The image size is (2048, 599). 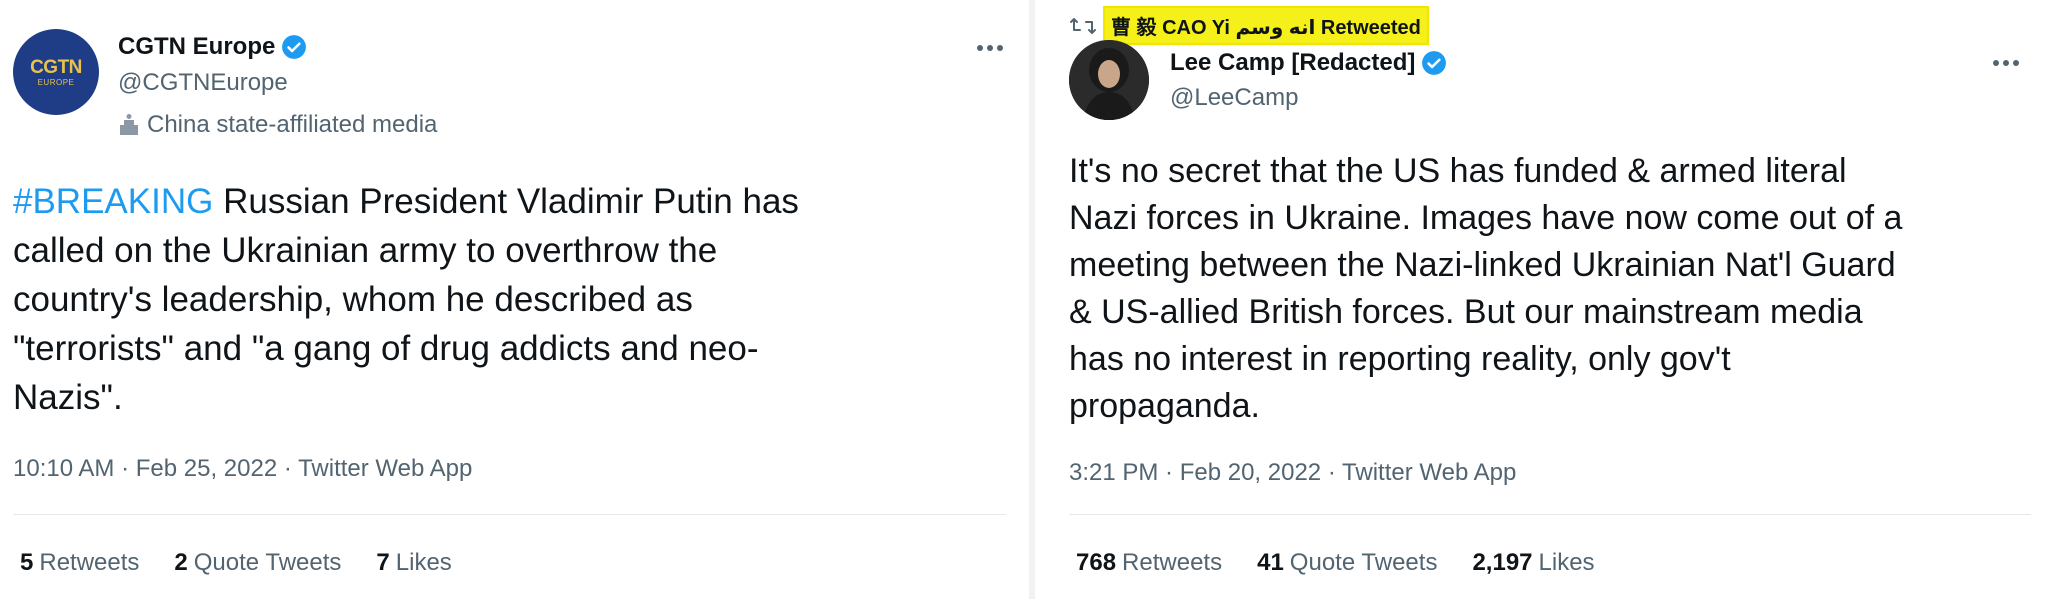 I want to click on avatar, so click(x=1109, y=80).